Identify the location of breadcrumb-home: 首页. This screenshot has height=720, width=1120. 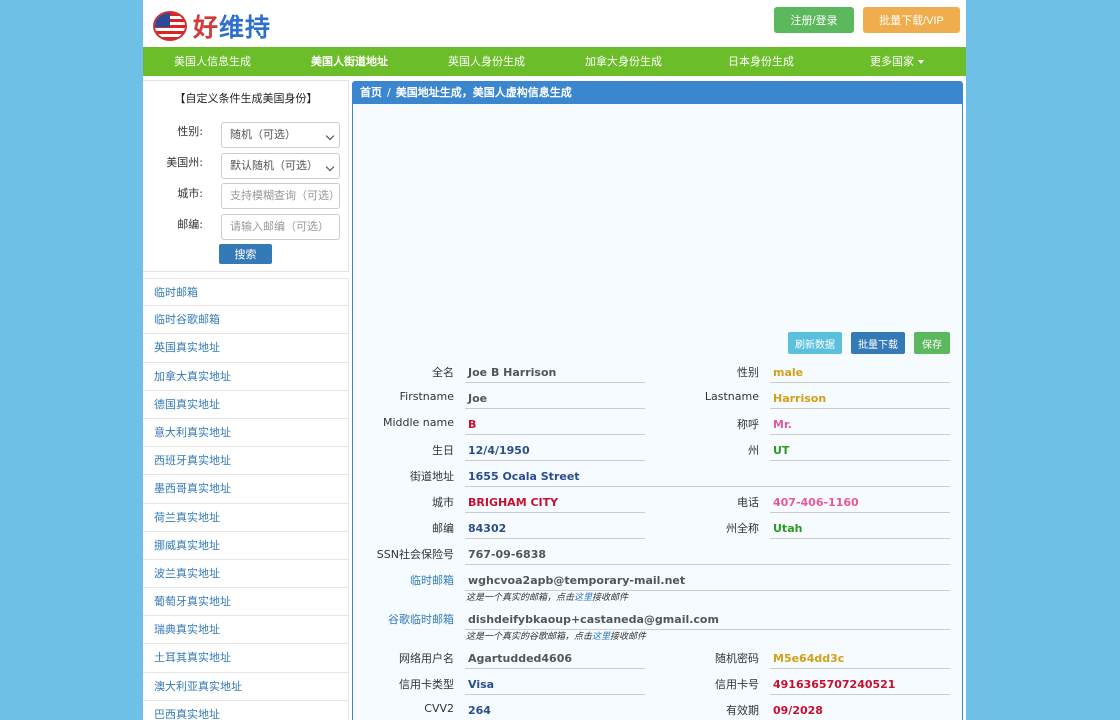
(371, 92).